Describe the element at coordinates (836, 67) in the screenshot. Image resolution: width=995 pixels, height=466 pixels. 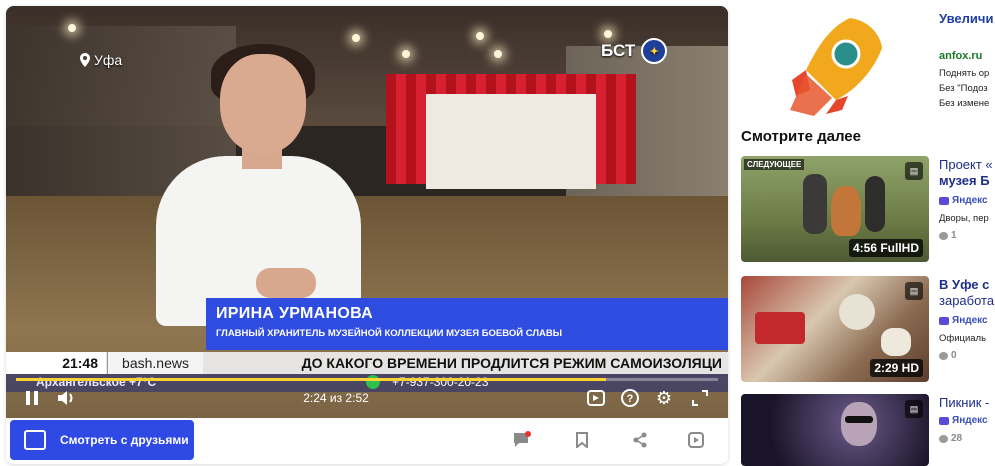
I see `rocket-icon` at that location.